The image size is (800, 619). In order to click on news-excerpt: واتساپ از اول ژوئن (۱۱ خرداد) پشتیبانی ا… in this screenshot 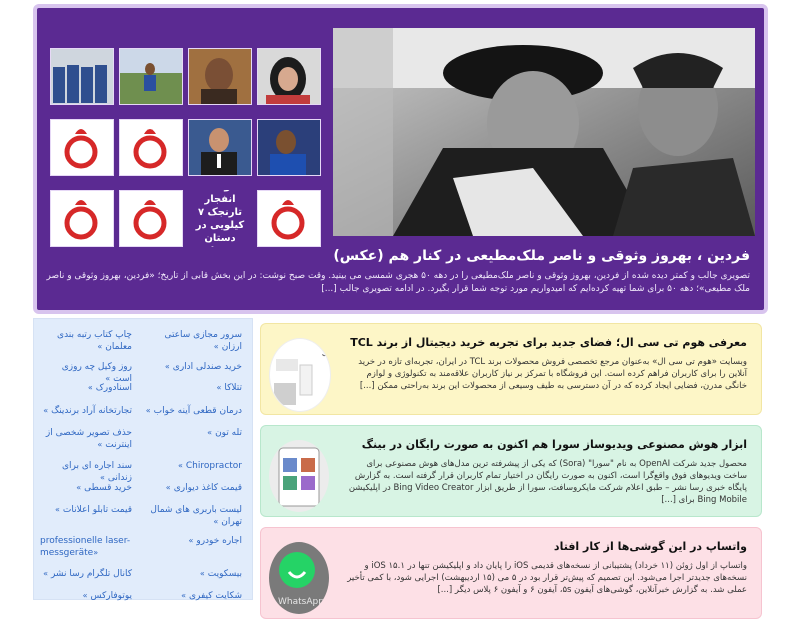, I will do `click(547, 578)`.